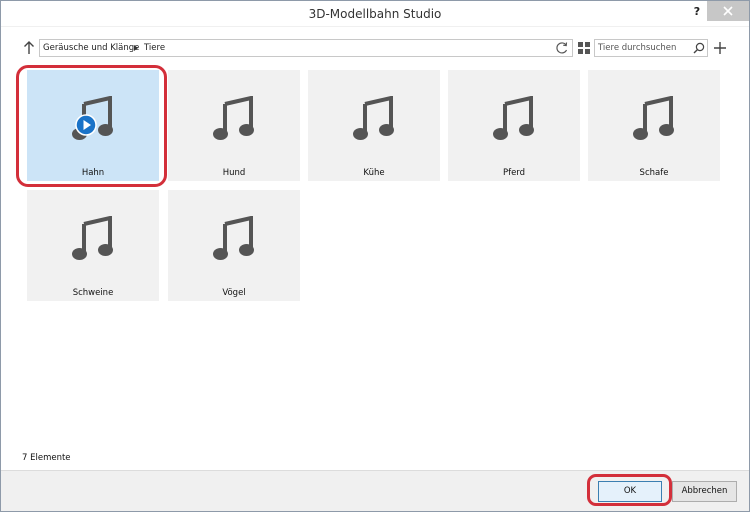 The width and height of the screenshot is (750, 512). What do you see at coordinates (374, 173) in the screenshot?
I see `sound-item-label: Kühe` at bounding box center [374, 173].